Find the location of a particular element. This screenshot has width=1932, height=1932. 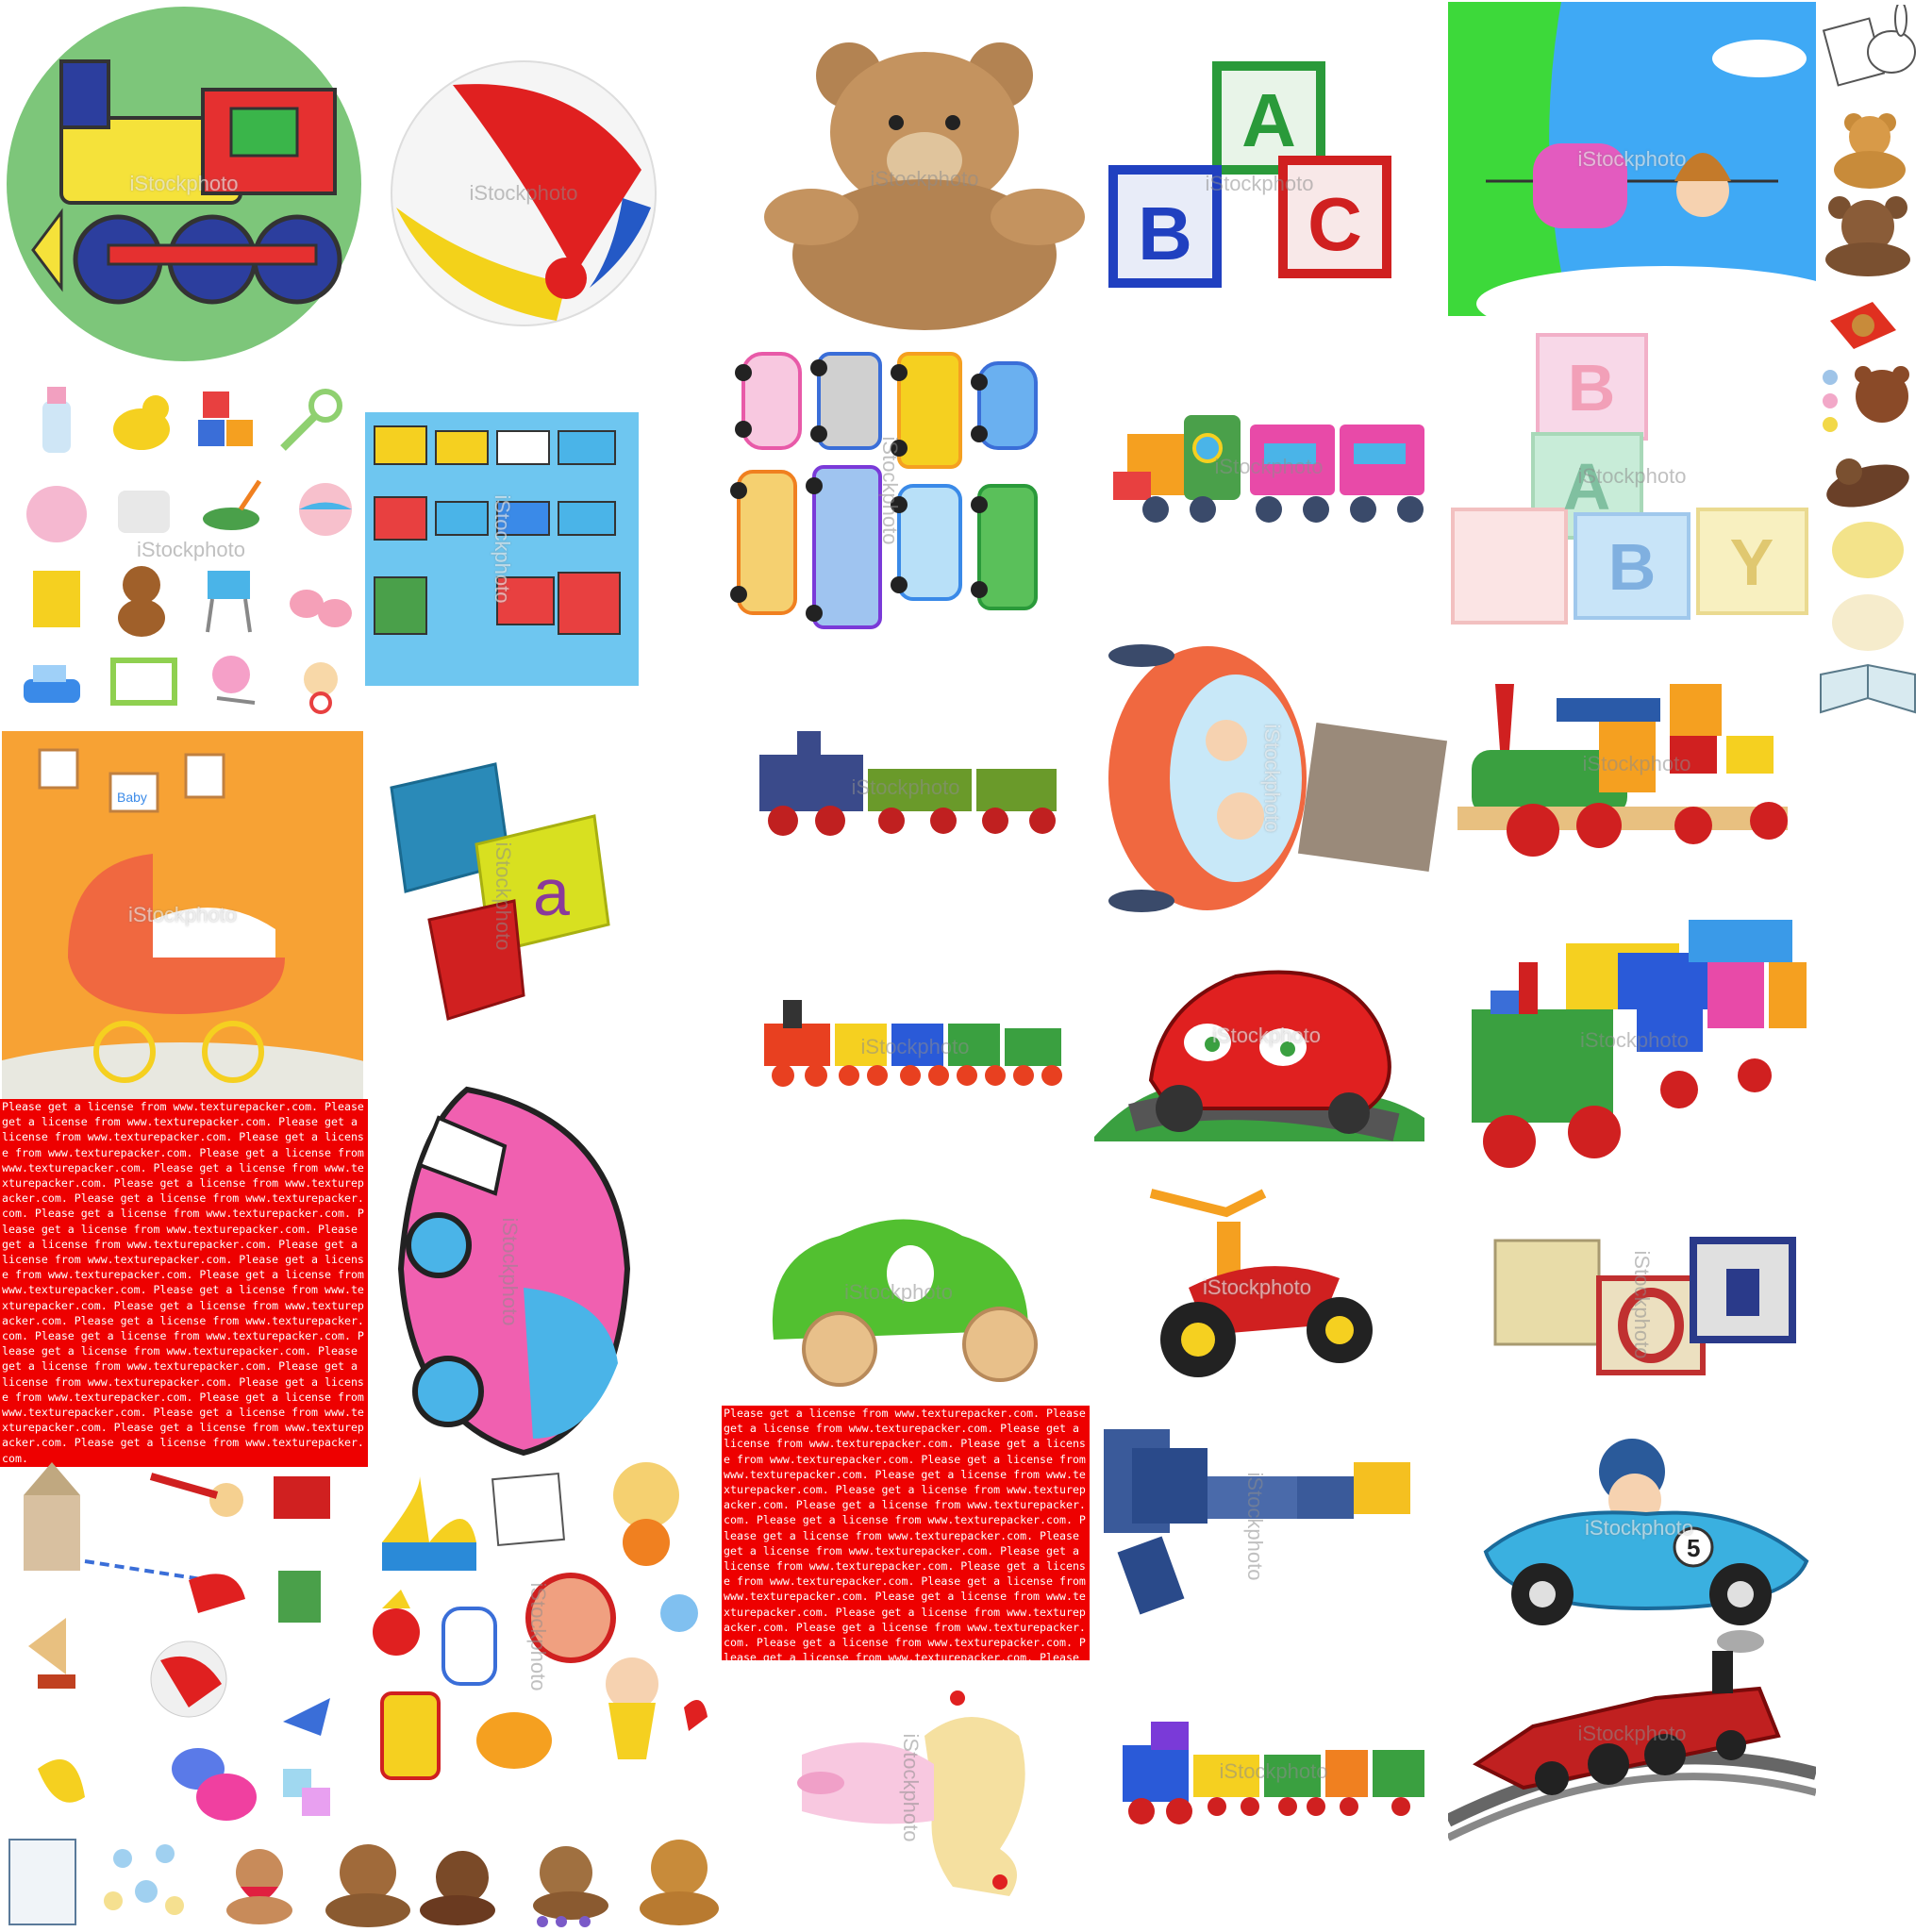

cream-balloon is located at coordinates (1870, 623).